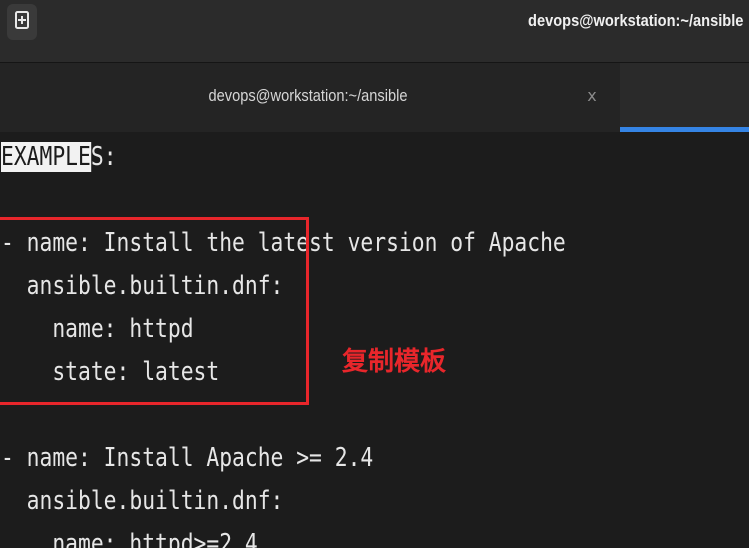 This screenshot has width=749, height=548. I want to click on tab-label: devops@workstation:~/ansible, so click(308, 95).